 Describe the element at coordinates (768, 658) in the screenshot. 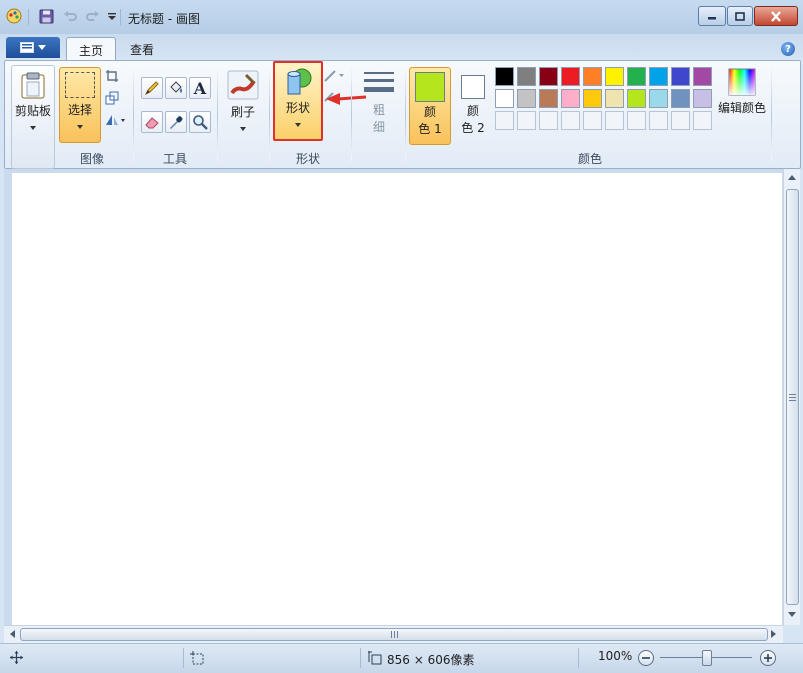

I see `zoom-in-button` at that location.